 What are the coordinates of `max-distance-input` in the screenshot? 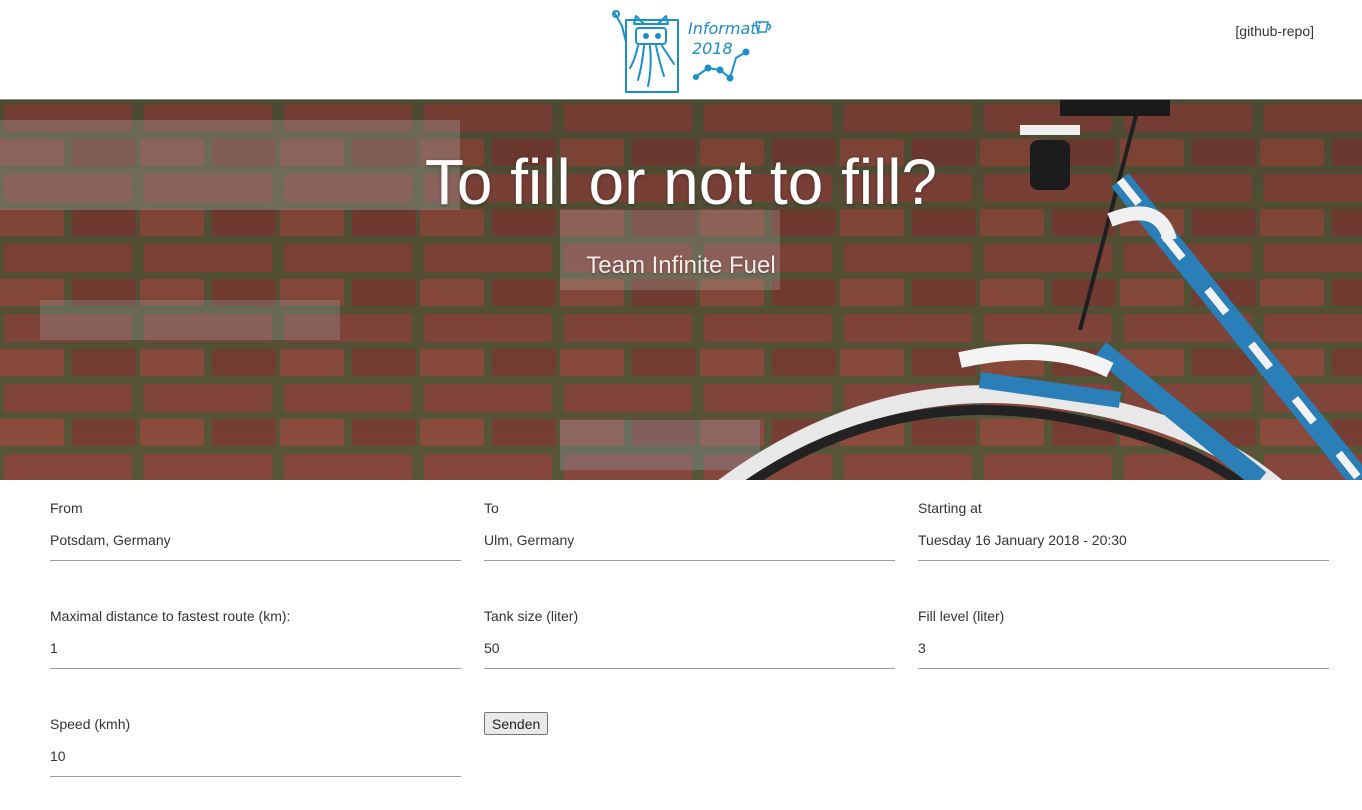 It's located at (255, 654).